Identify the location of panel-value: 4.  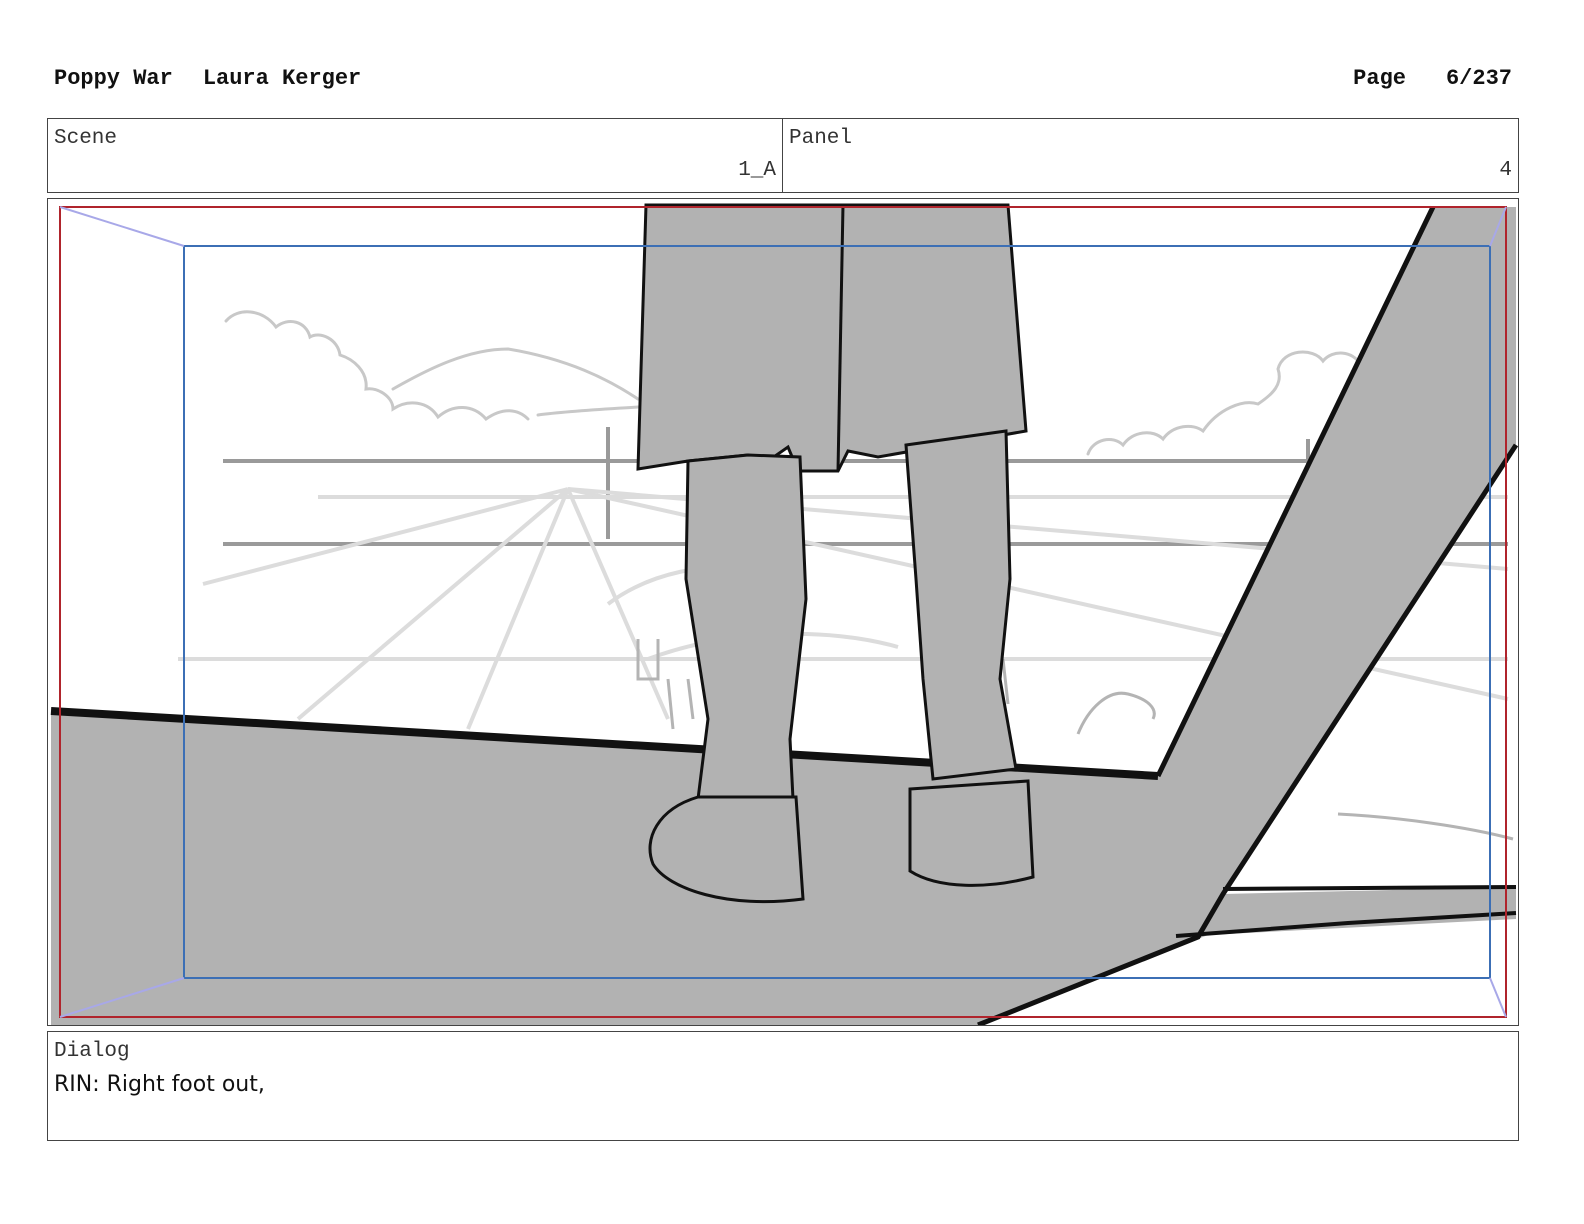
(1505, 170).